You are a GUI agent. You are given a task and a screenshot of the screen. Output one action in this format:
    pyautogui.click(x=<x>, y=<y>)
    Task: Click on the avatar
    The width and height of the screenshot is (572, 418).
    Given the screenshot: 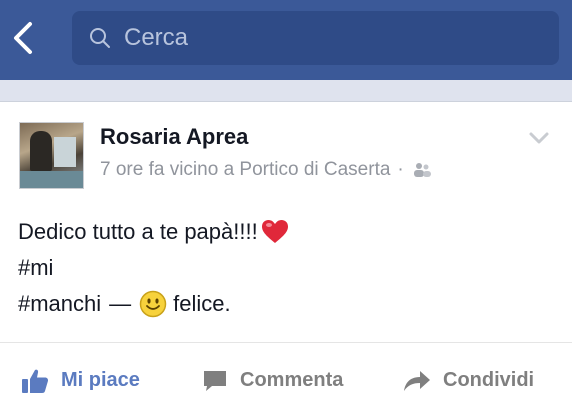 What is the action you would take?
    pyautogui.click(x=51, y=155)
    